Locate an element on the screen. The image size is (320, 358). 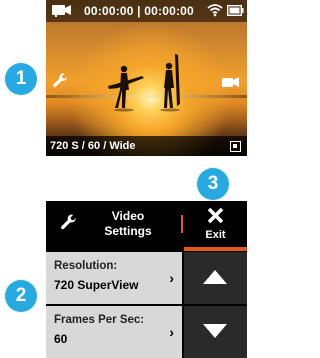
setting-label: Frames Per Sec: is located at coordinates (99, 320).